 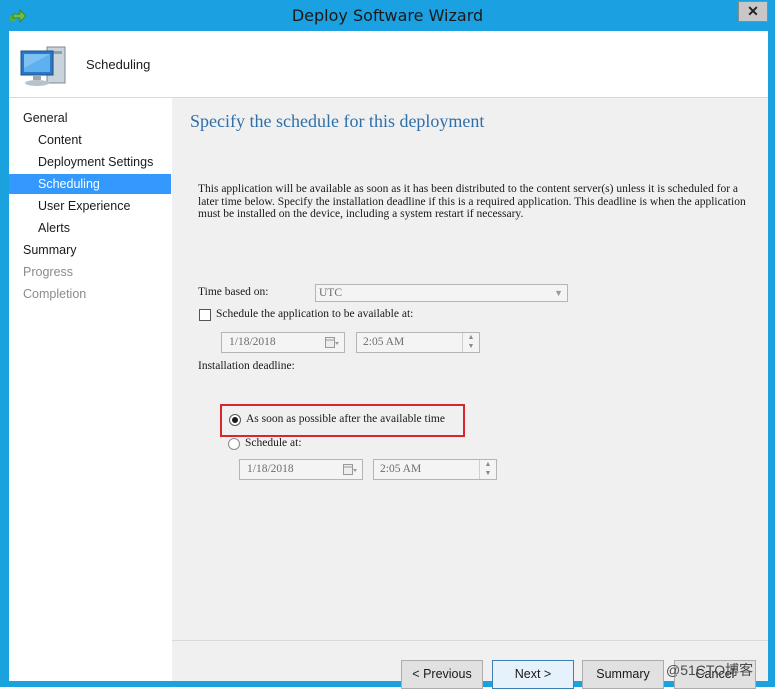 I want to click on nav-item-content: Content, so click(x=60, y=140).